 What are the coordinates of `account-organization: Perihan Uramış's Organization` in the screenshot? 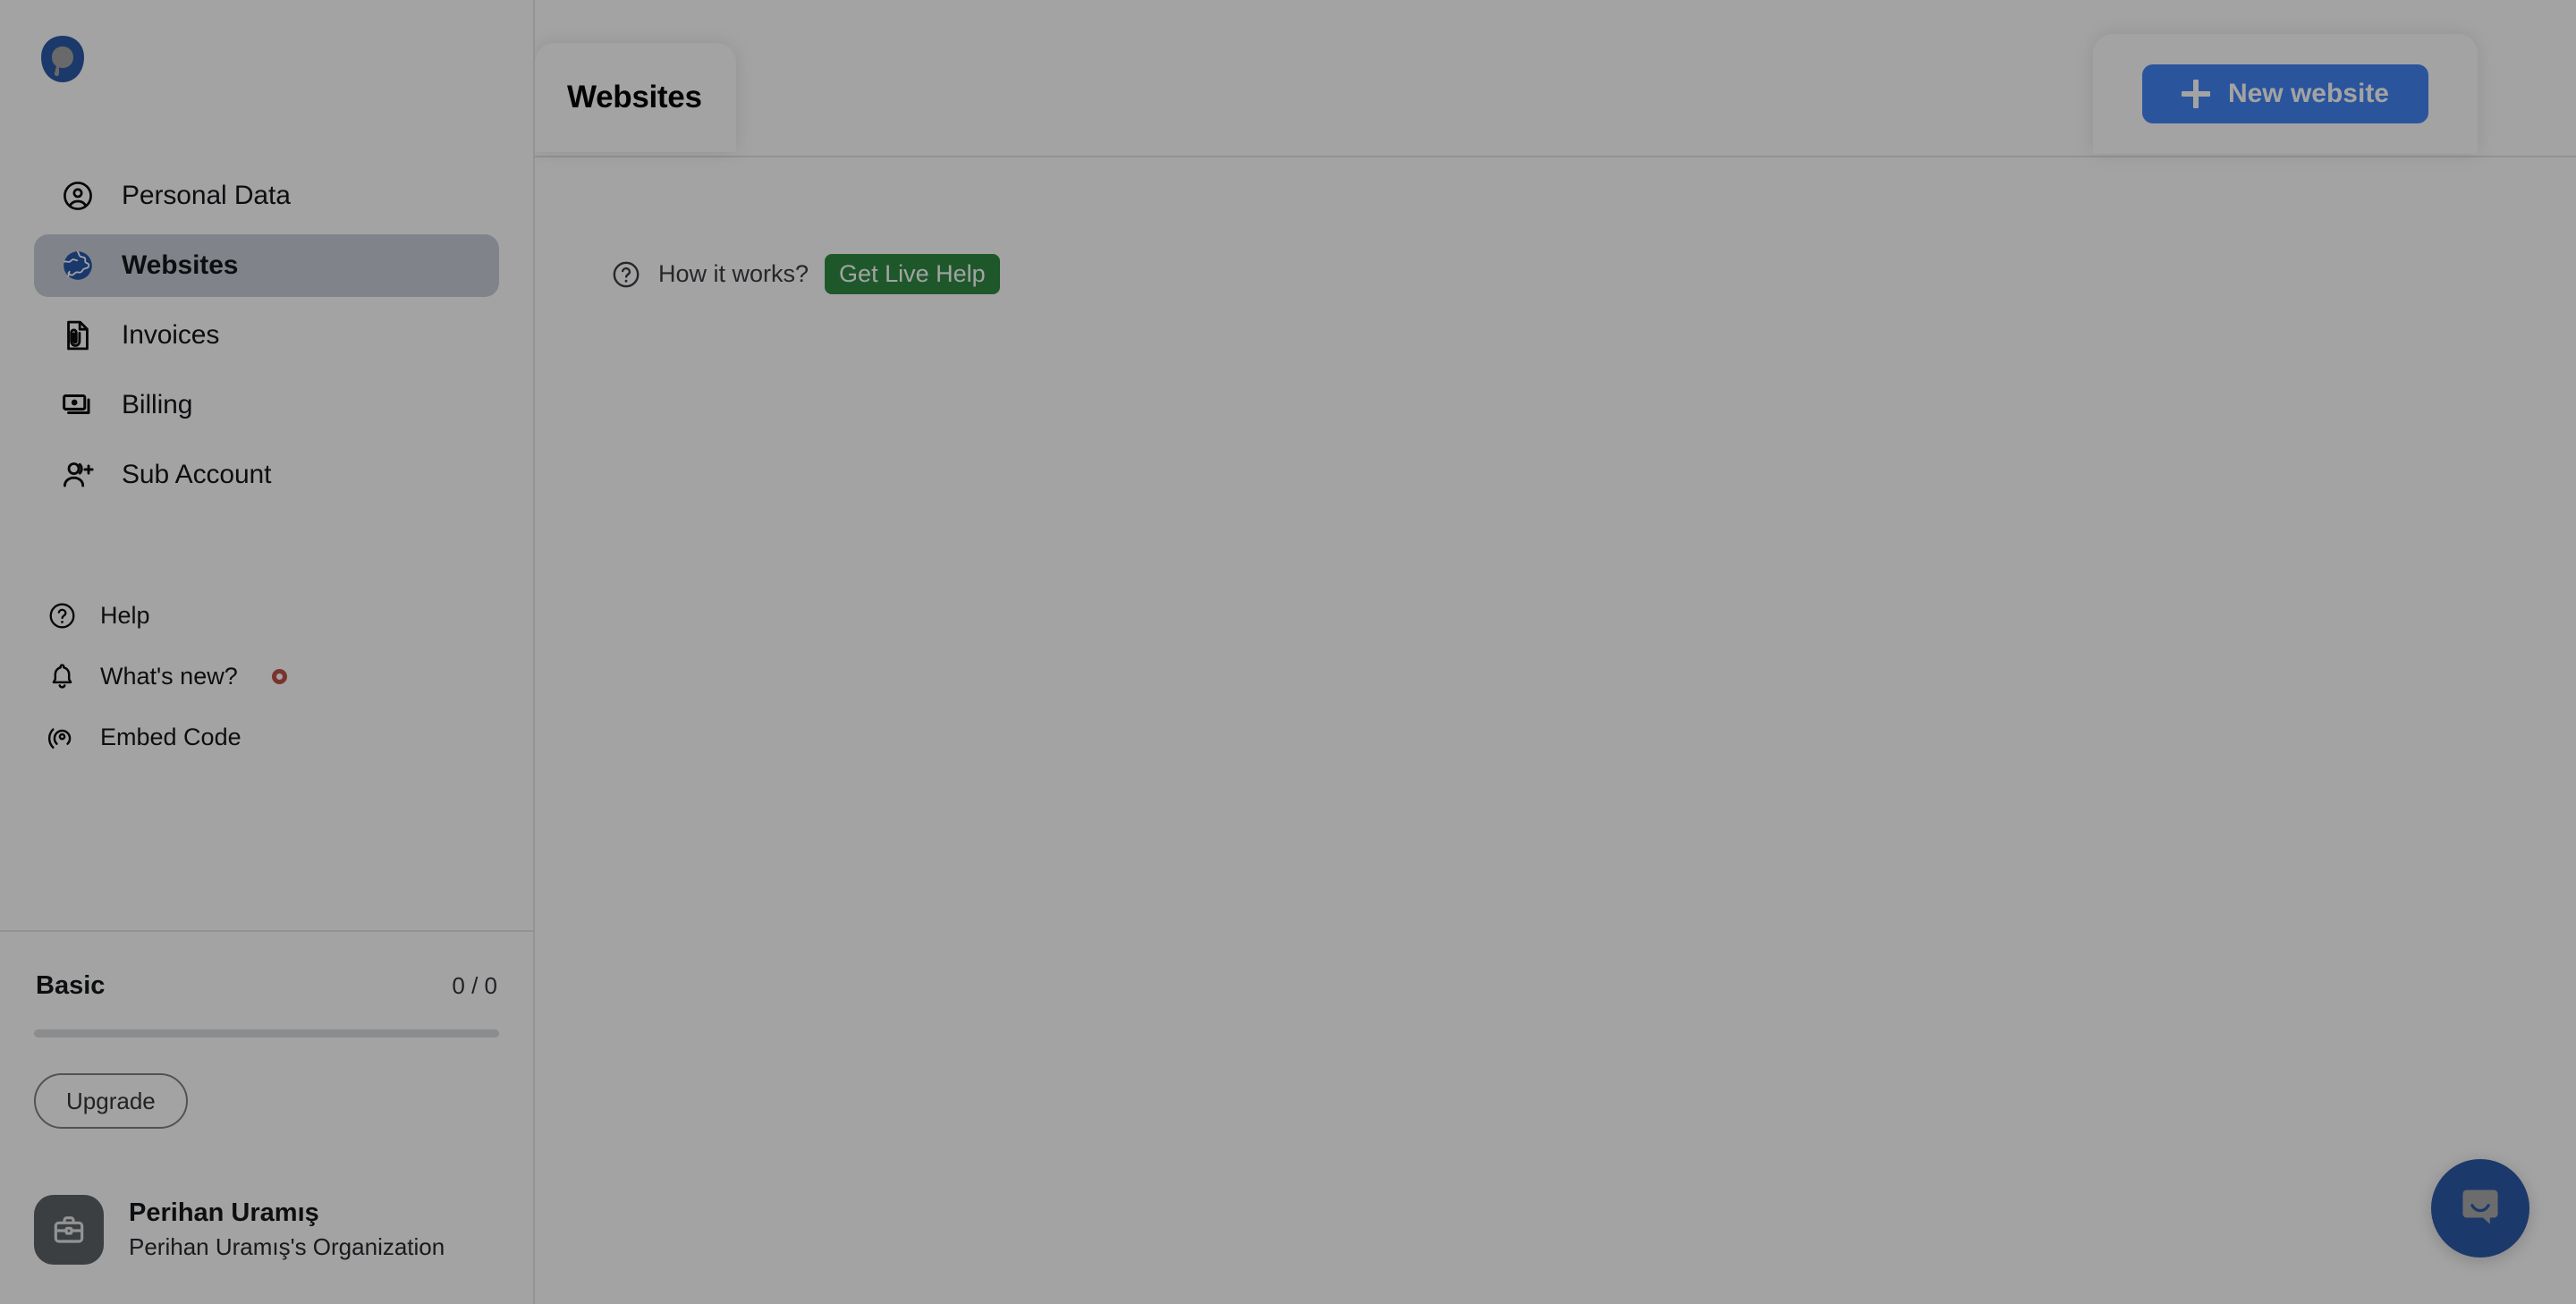 It's located at (287, 1247).